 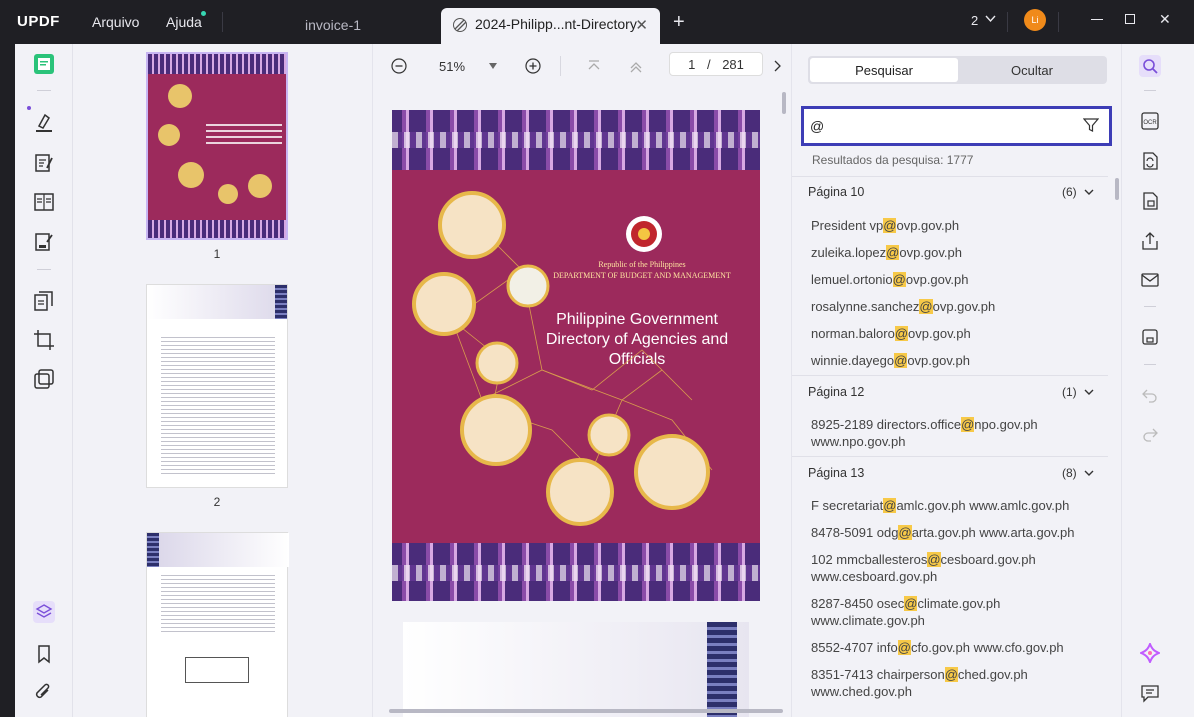 What do you see at coordinates (533, 66) in the screenshot?
I see `zoom-in-icon` at bounding box center [533, 66].